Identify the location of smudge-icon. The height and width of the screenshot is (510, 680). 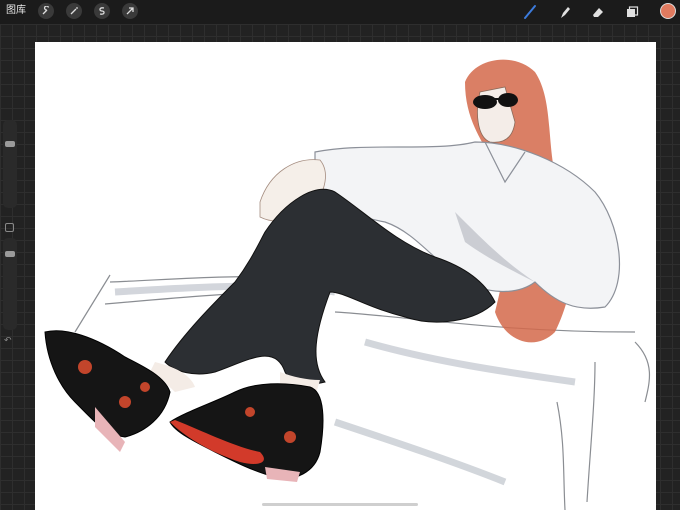
(565, 12).